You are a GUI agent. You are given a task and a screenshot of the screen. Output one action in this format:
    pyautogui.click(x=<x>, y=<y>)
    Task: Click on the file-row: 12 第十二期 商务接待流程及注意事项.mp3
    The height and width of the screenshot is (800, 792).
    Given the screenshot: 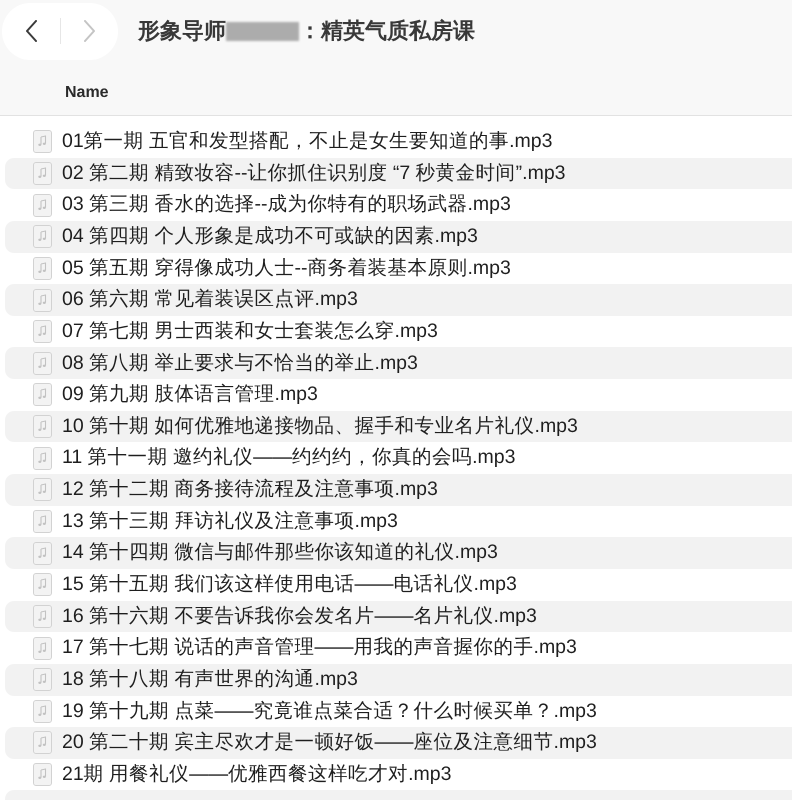 What is the action you would take?
    pyautogui.click(x=398, y=490)
    